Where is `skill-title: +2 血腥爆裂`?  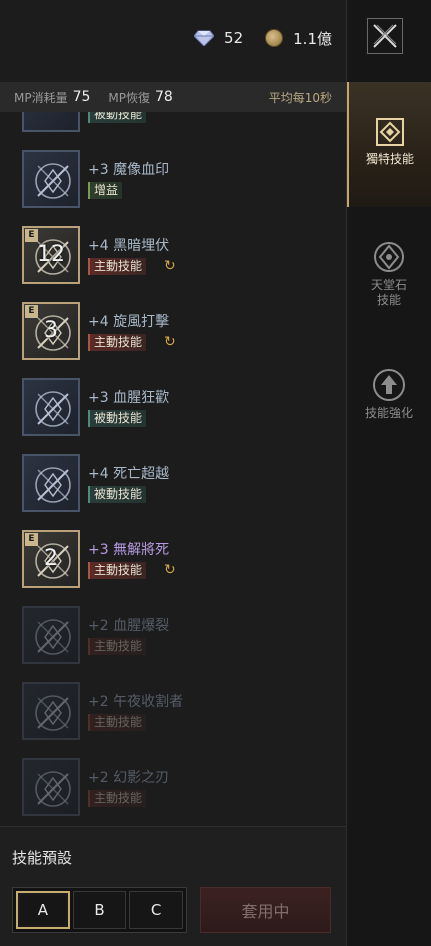
skill-title: +2 血腥爆裂 is located at coordinates (129, 626).